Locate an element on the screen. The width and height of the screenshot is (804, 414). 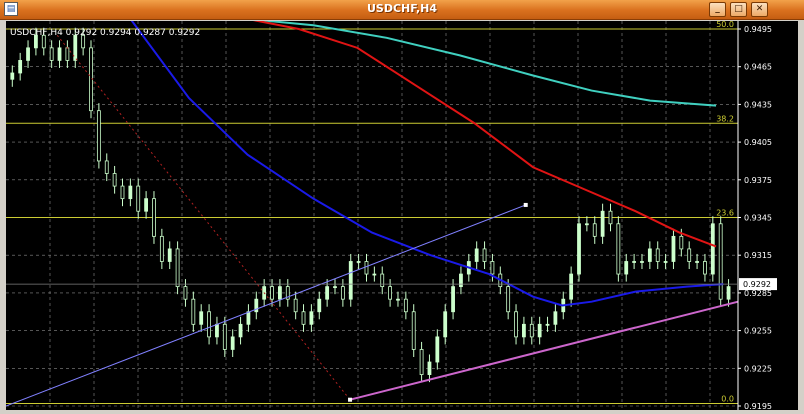
moving-average-slow is located at coordinates (482, 62).